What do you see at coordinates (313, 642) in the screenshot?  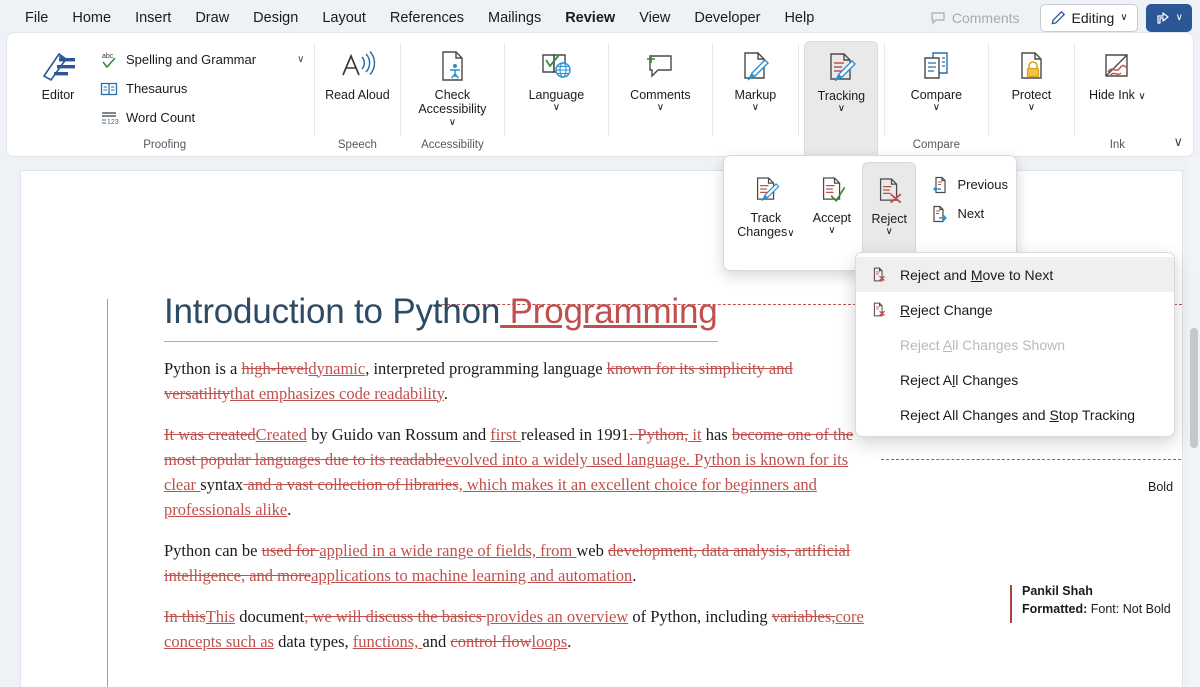 I see `run-text: data types,` at bounding box center [313, 642].